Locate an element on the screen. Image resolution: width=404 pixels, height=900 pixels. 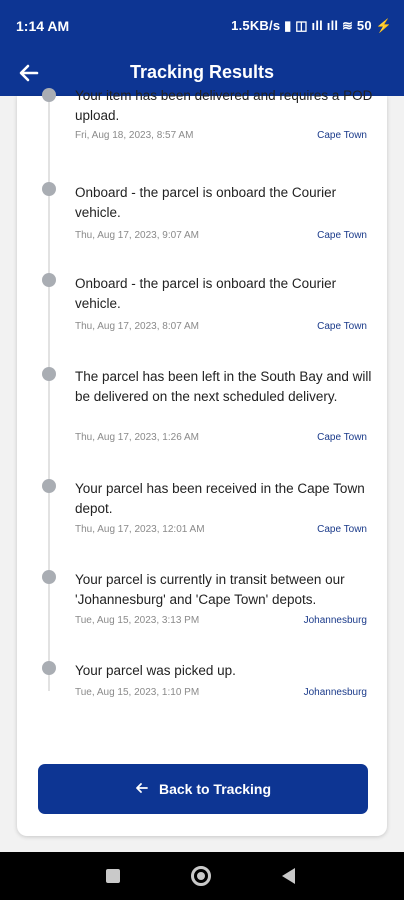
nav-back-icon is located at coordinates (288, 876).